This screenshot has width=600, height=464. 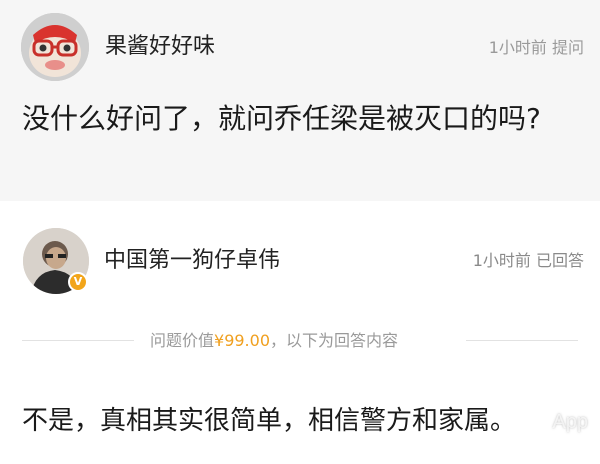 I want to click on asker-avatar, so click(x=55, y=47).